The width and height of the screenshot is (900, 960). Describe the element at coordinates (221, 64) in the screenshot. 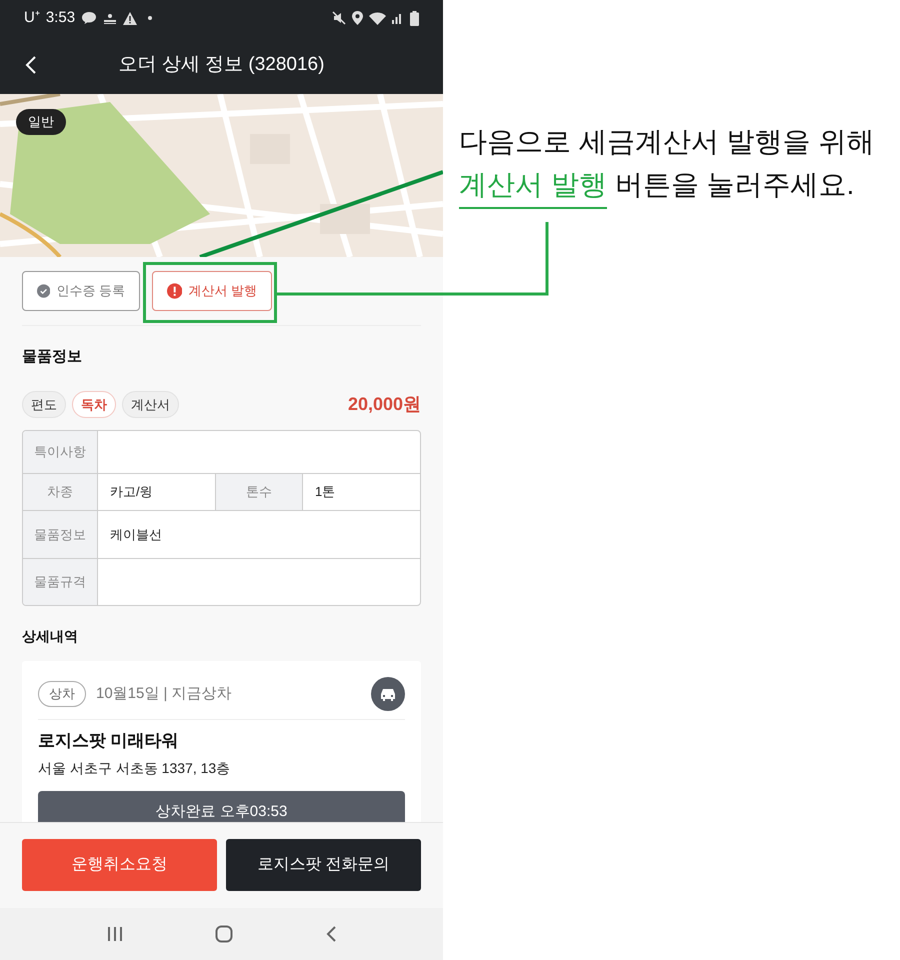

I see `screen-title: 오더 상세 정보 (328016)` at that location.